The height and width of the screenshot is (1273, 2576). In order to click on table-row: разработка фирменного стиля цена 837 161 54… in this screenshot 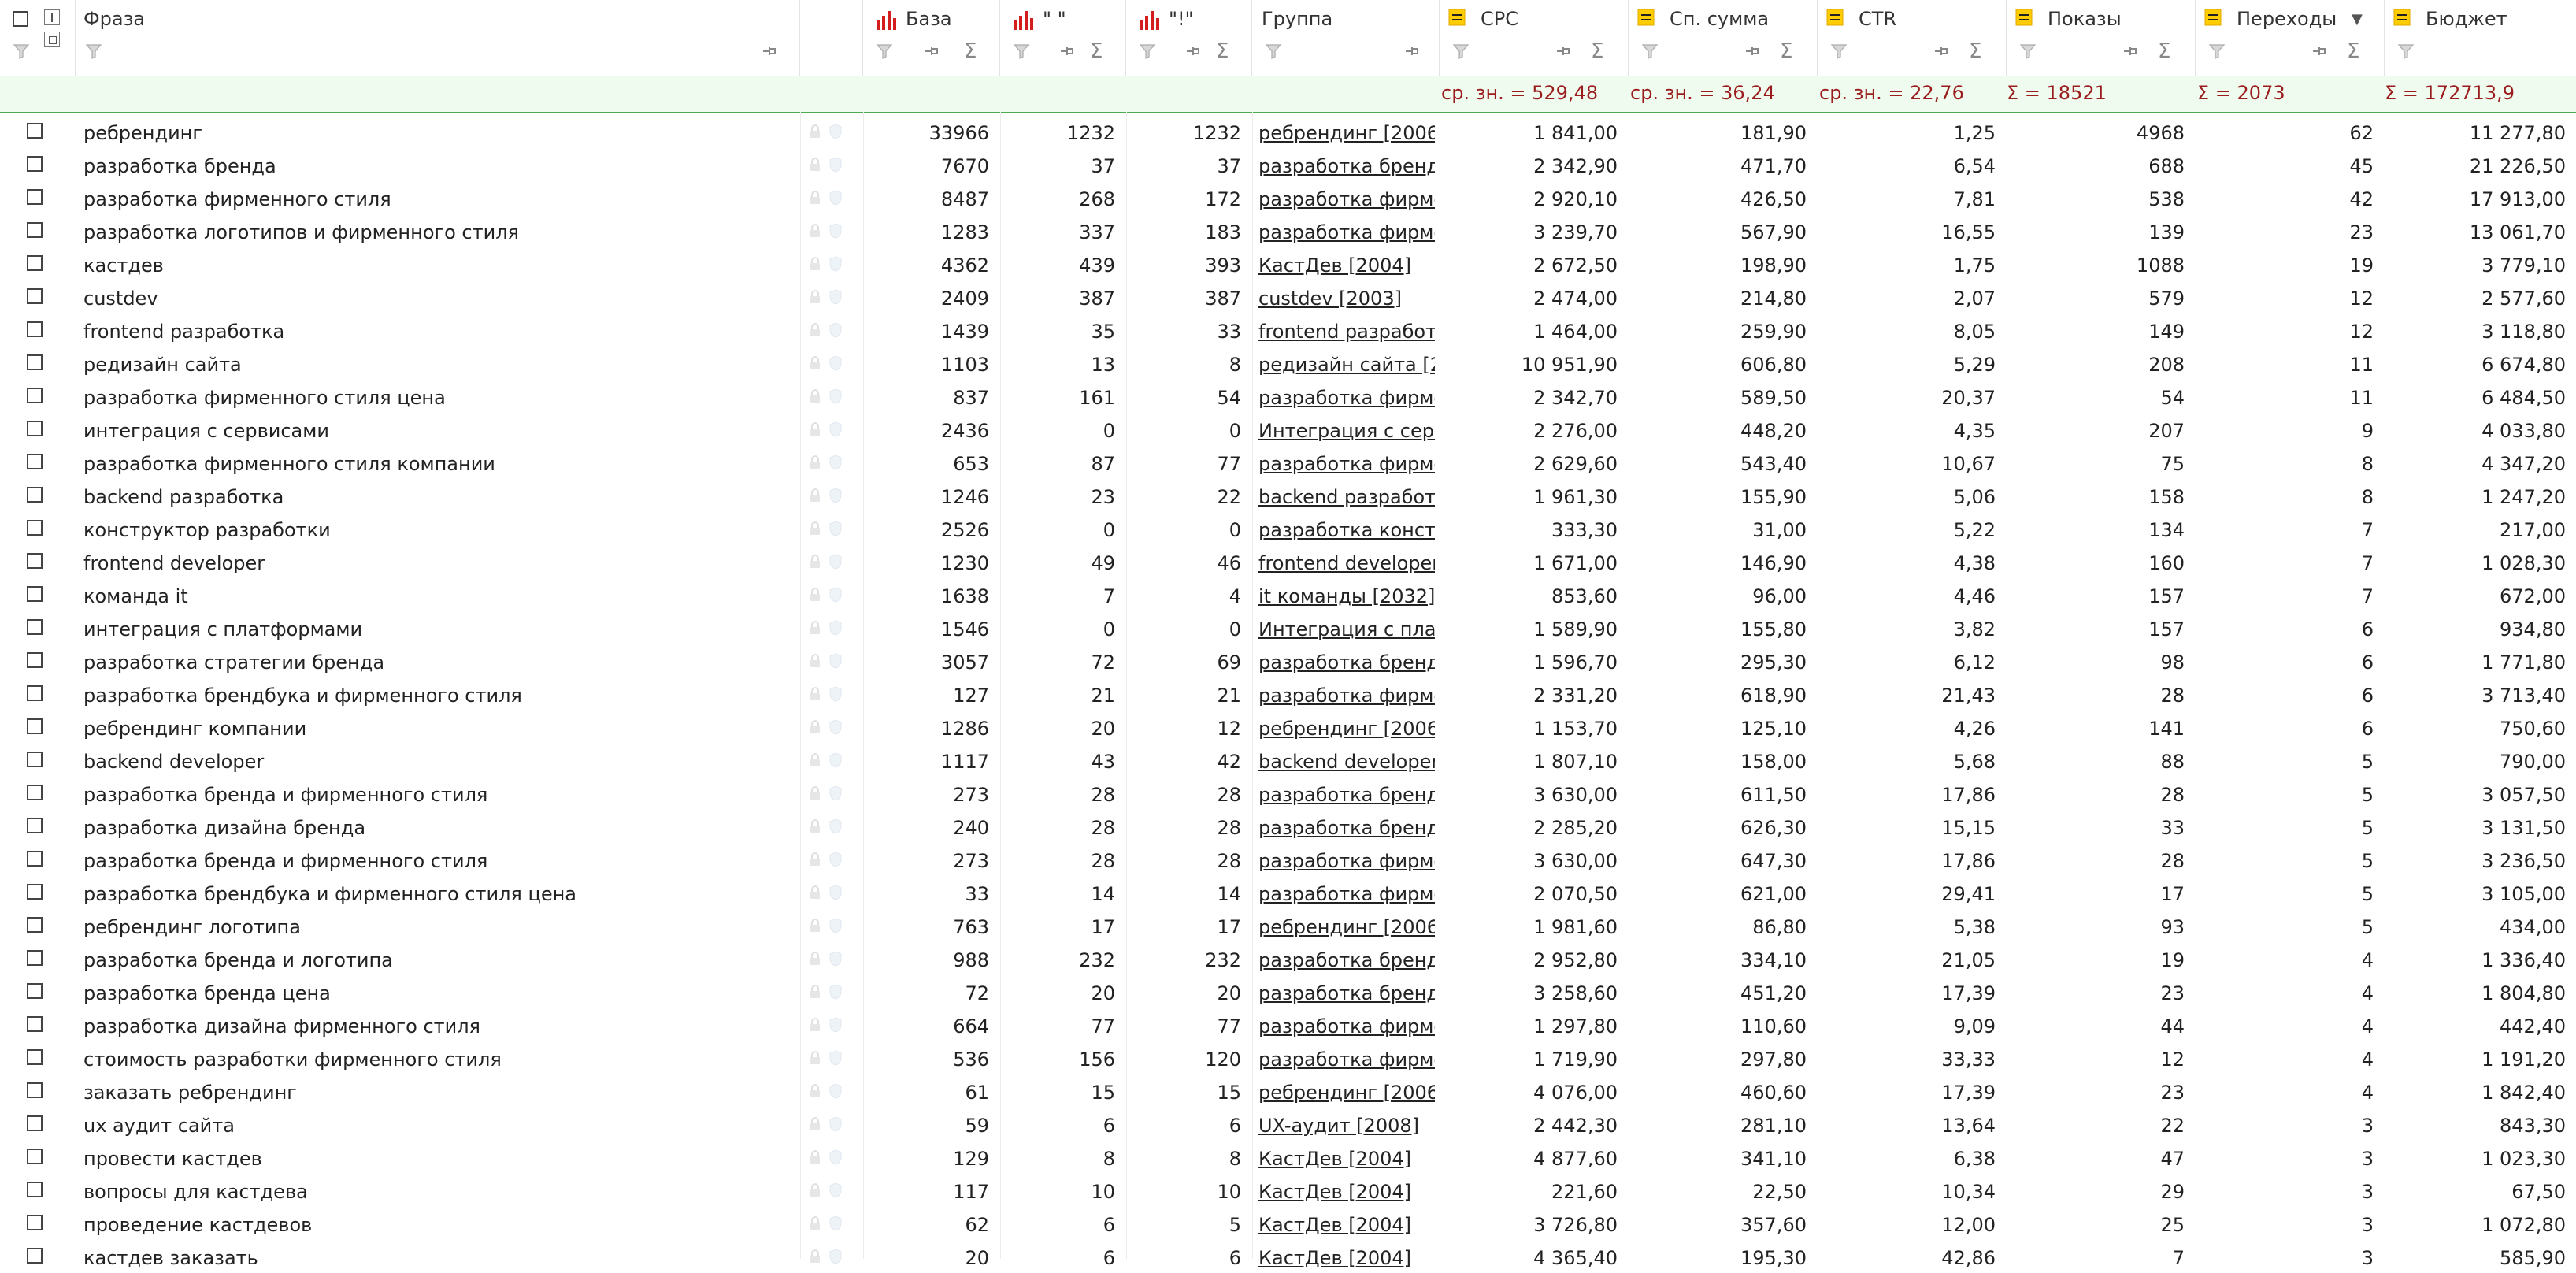, I will do `click(1288, 396)`.